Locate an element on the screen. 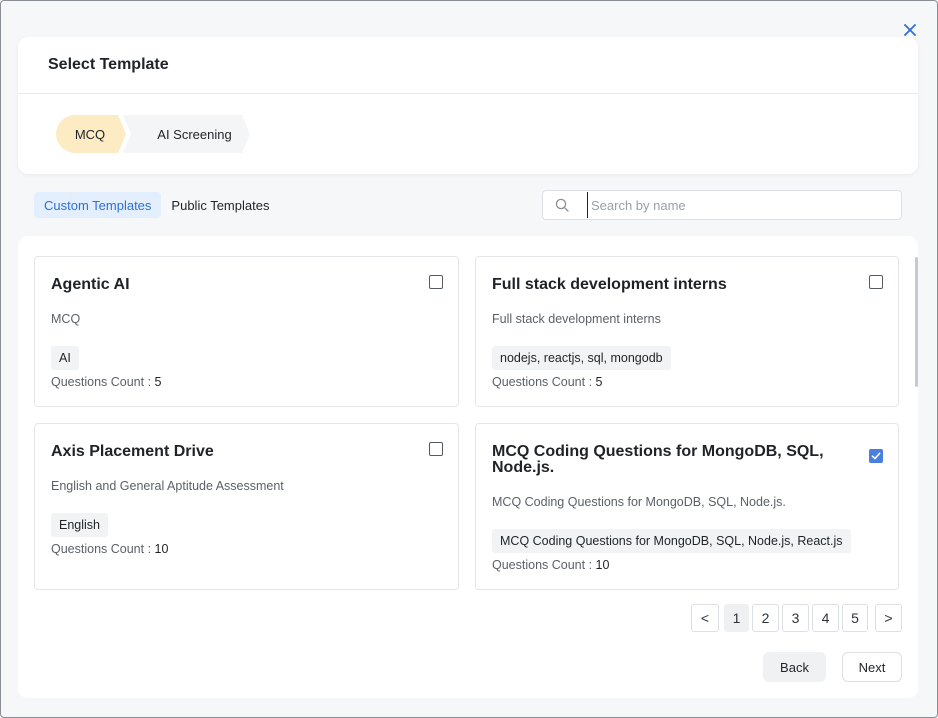 The image size is (938, 718). template-tag: English is located at coordinates (79, 525).